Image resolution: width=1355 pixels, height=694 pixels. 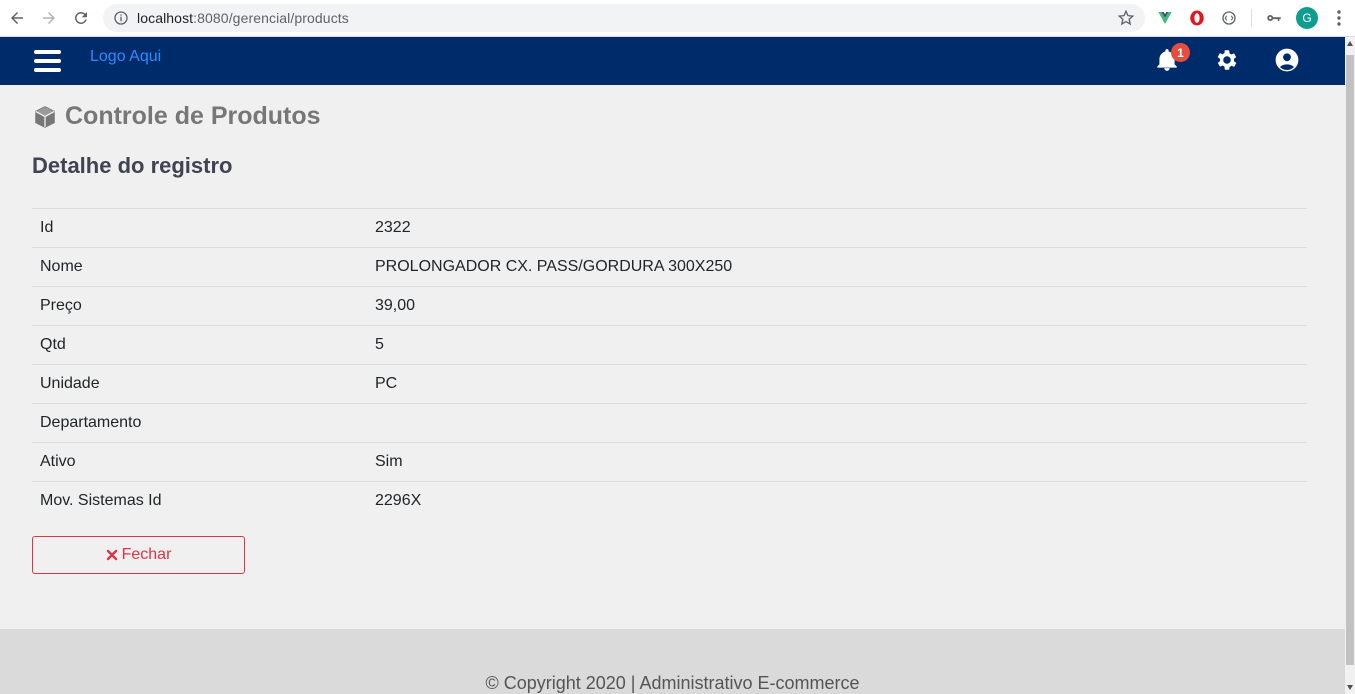 I want to click on cube-icon, so click(x=45, y=116).